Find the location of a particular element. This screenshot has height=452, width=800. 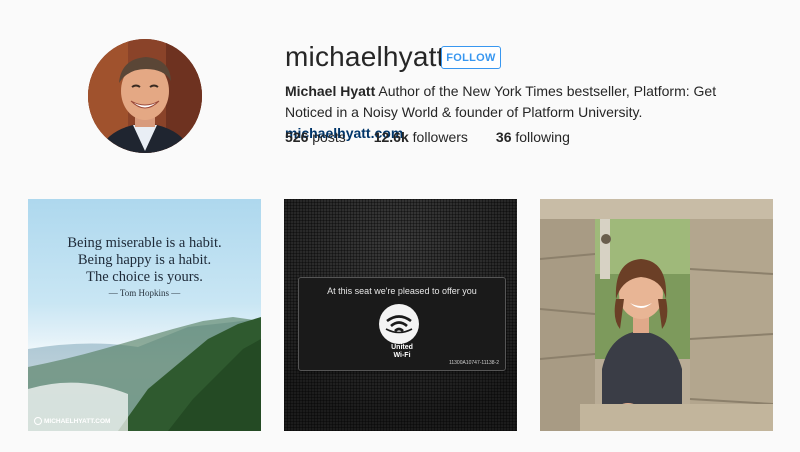

following-count: 36 is located at coordinates (503, 137).